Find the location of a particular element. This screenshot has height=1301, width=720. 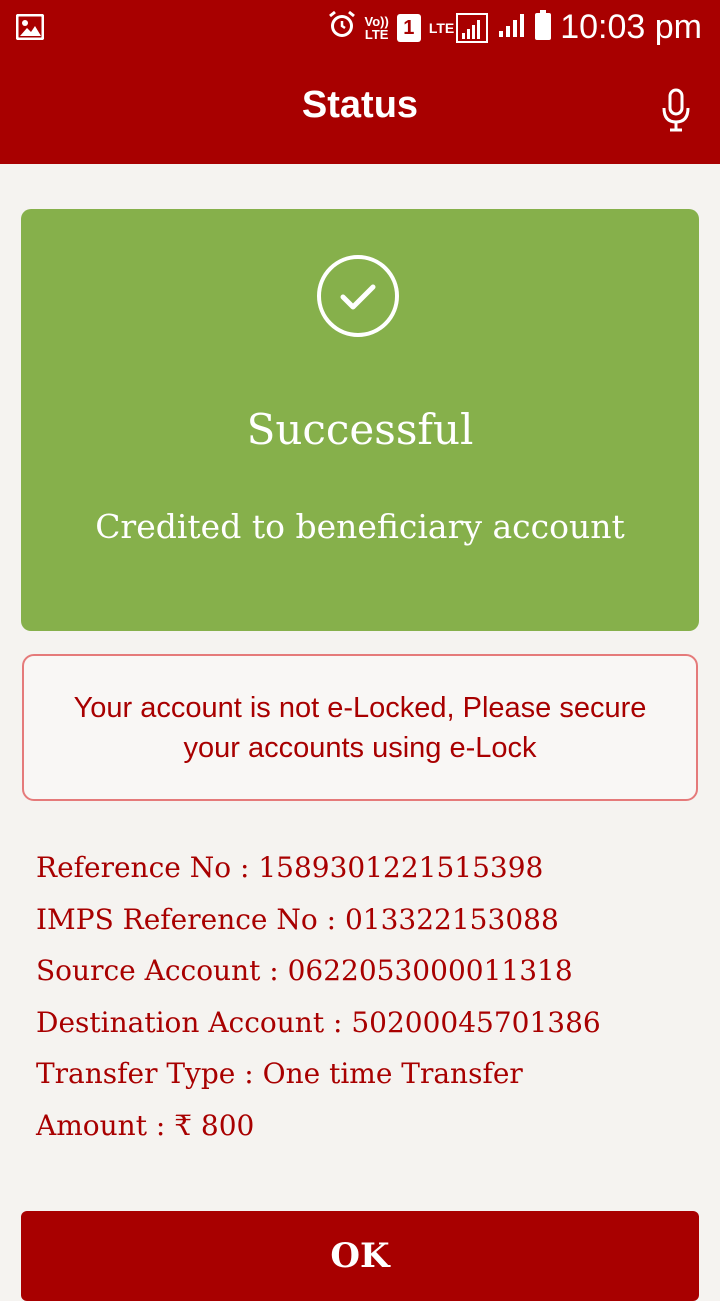

lte-signal-icon: LTE is located at coordinates (459, 27).